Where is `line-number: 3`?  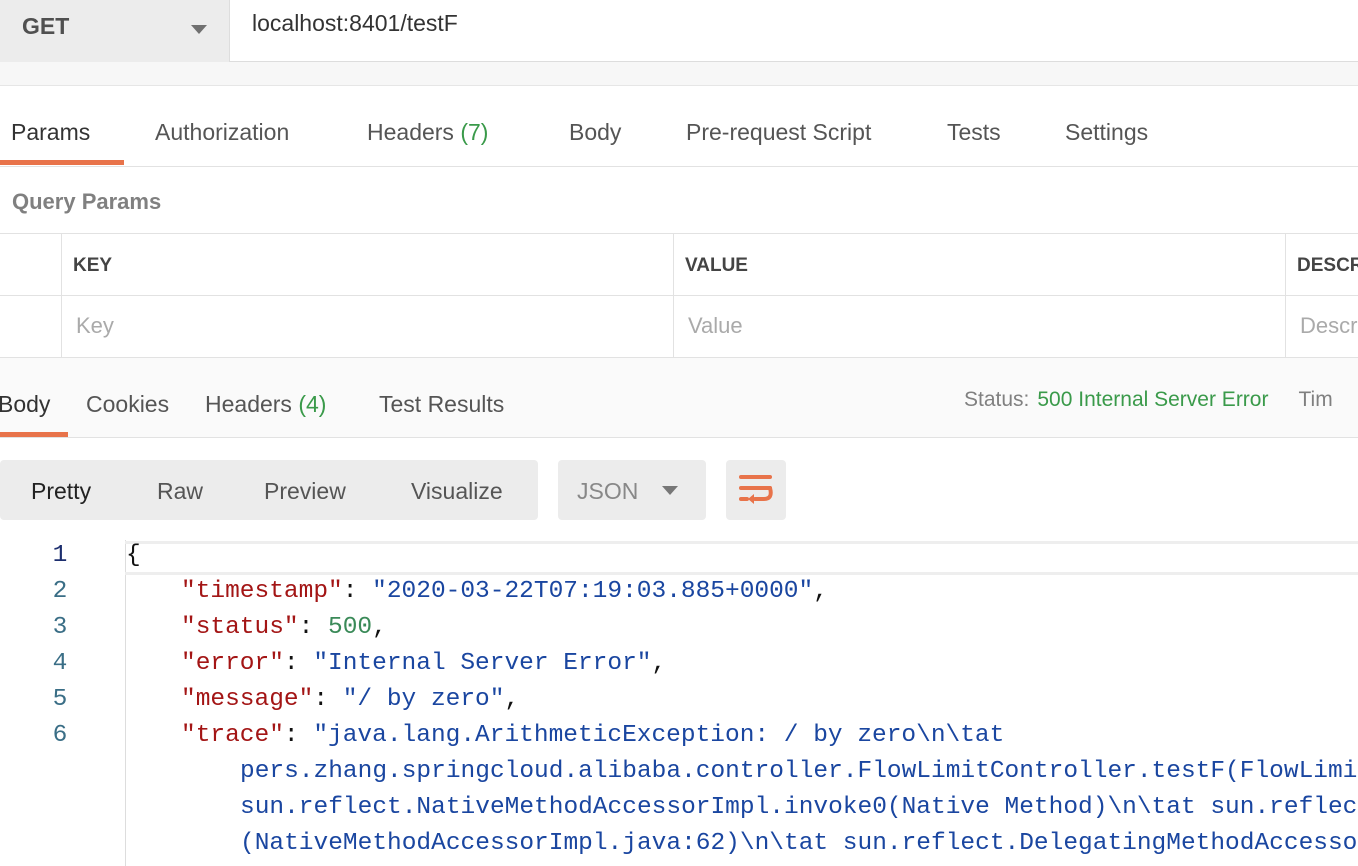 line-number: 3 is located at coordinates (60, 627).